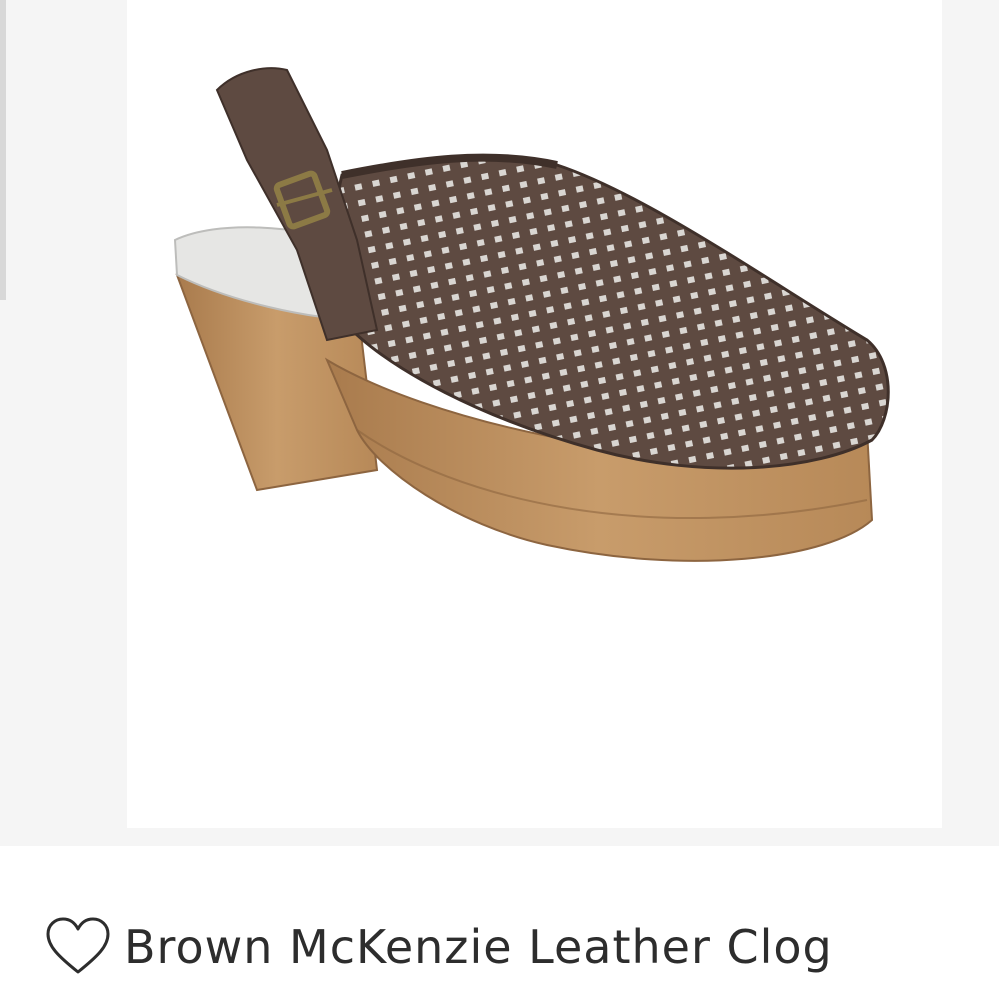  I want to click on scroll-indicator, so click(3, 150).